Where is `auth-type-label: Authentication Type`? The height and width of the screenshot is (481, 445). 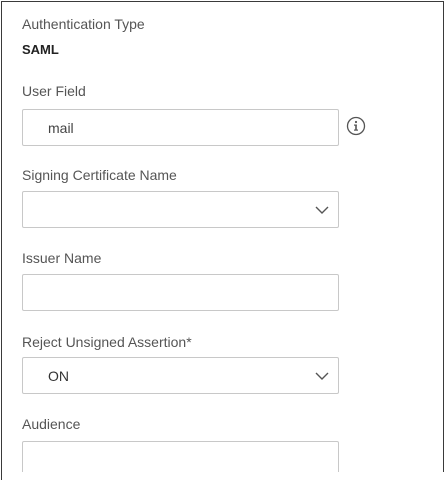 auth-type-label: Authentication Type is located at coordinates (83, 24).